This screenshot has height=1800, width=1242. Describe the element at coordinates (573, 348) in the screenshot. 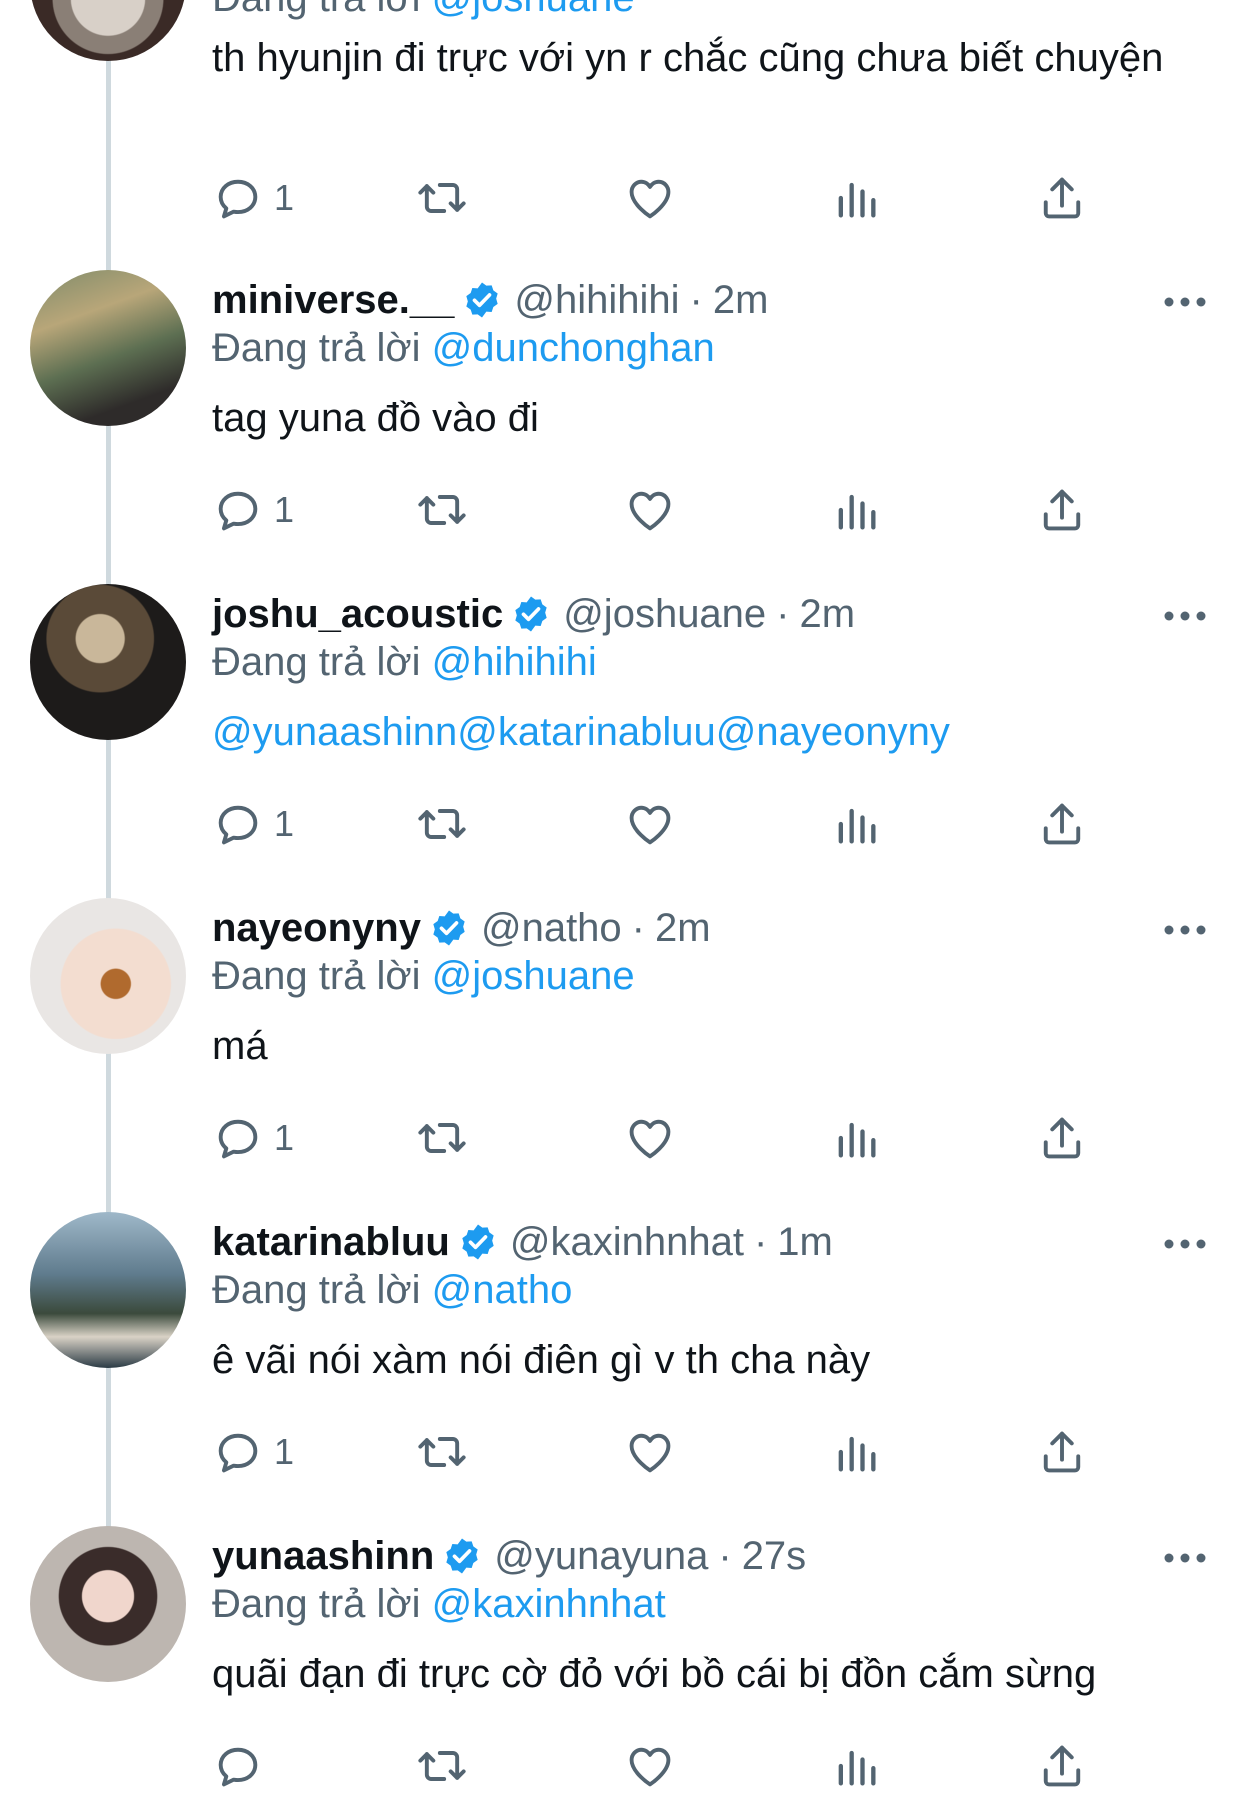

I see `reply-to-mention: @dunchonghan` at that location.